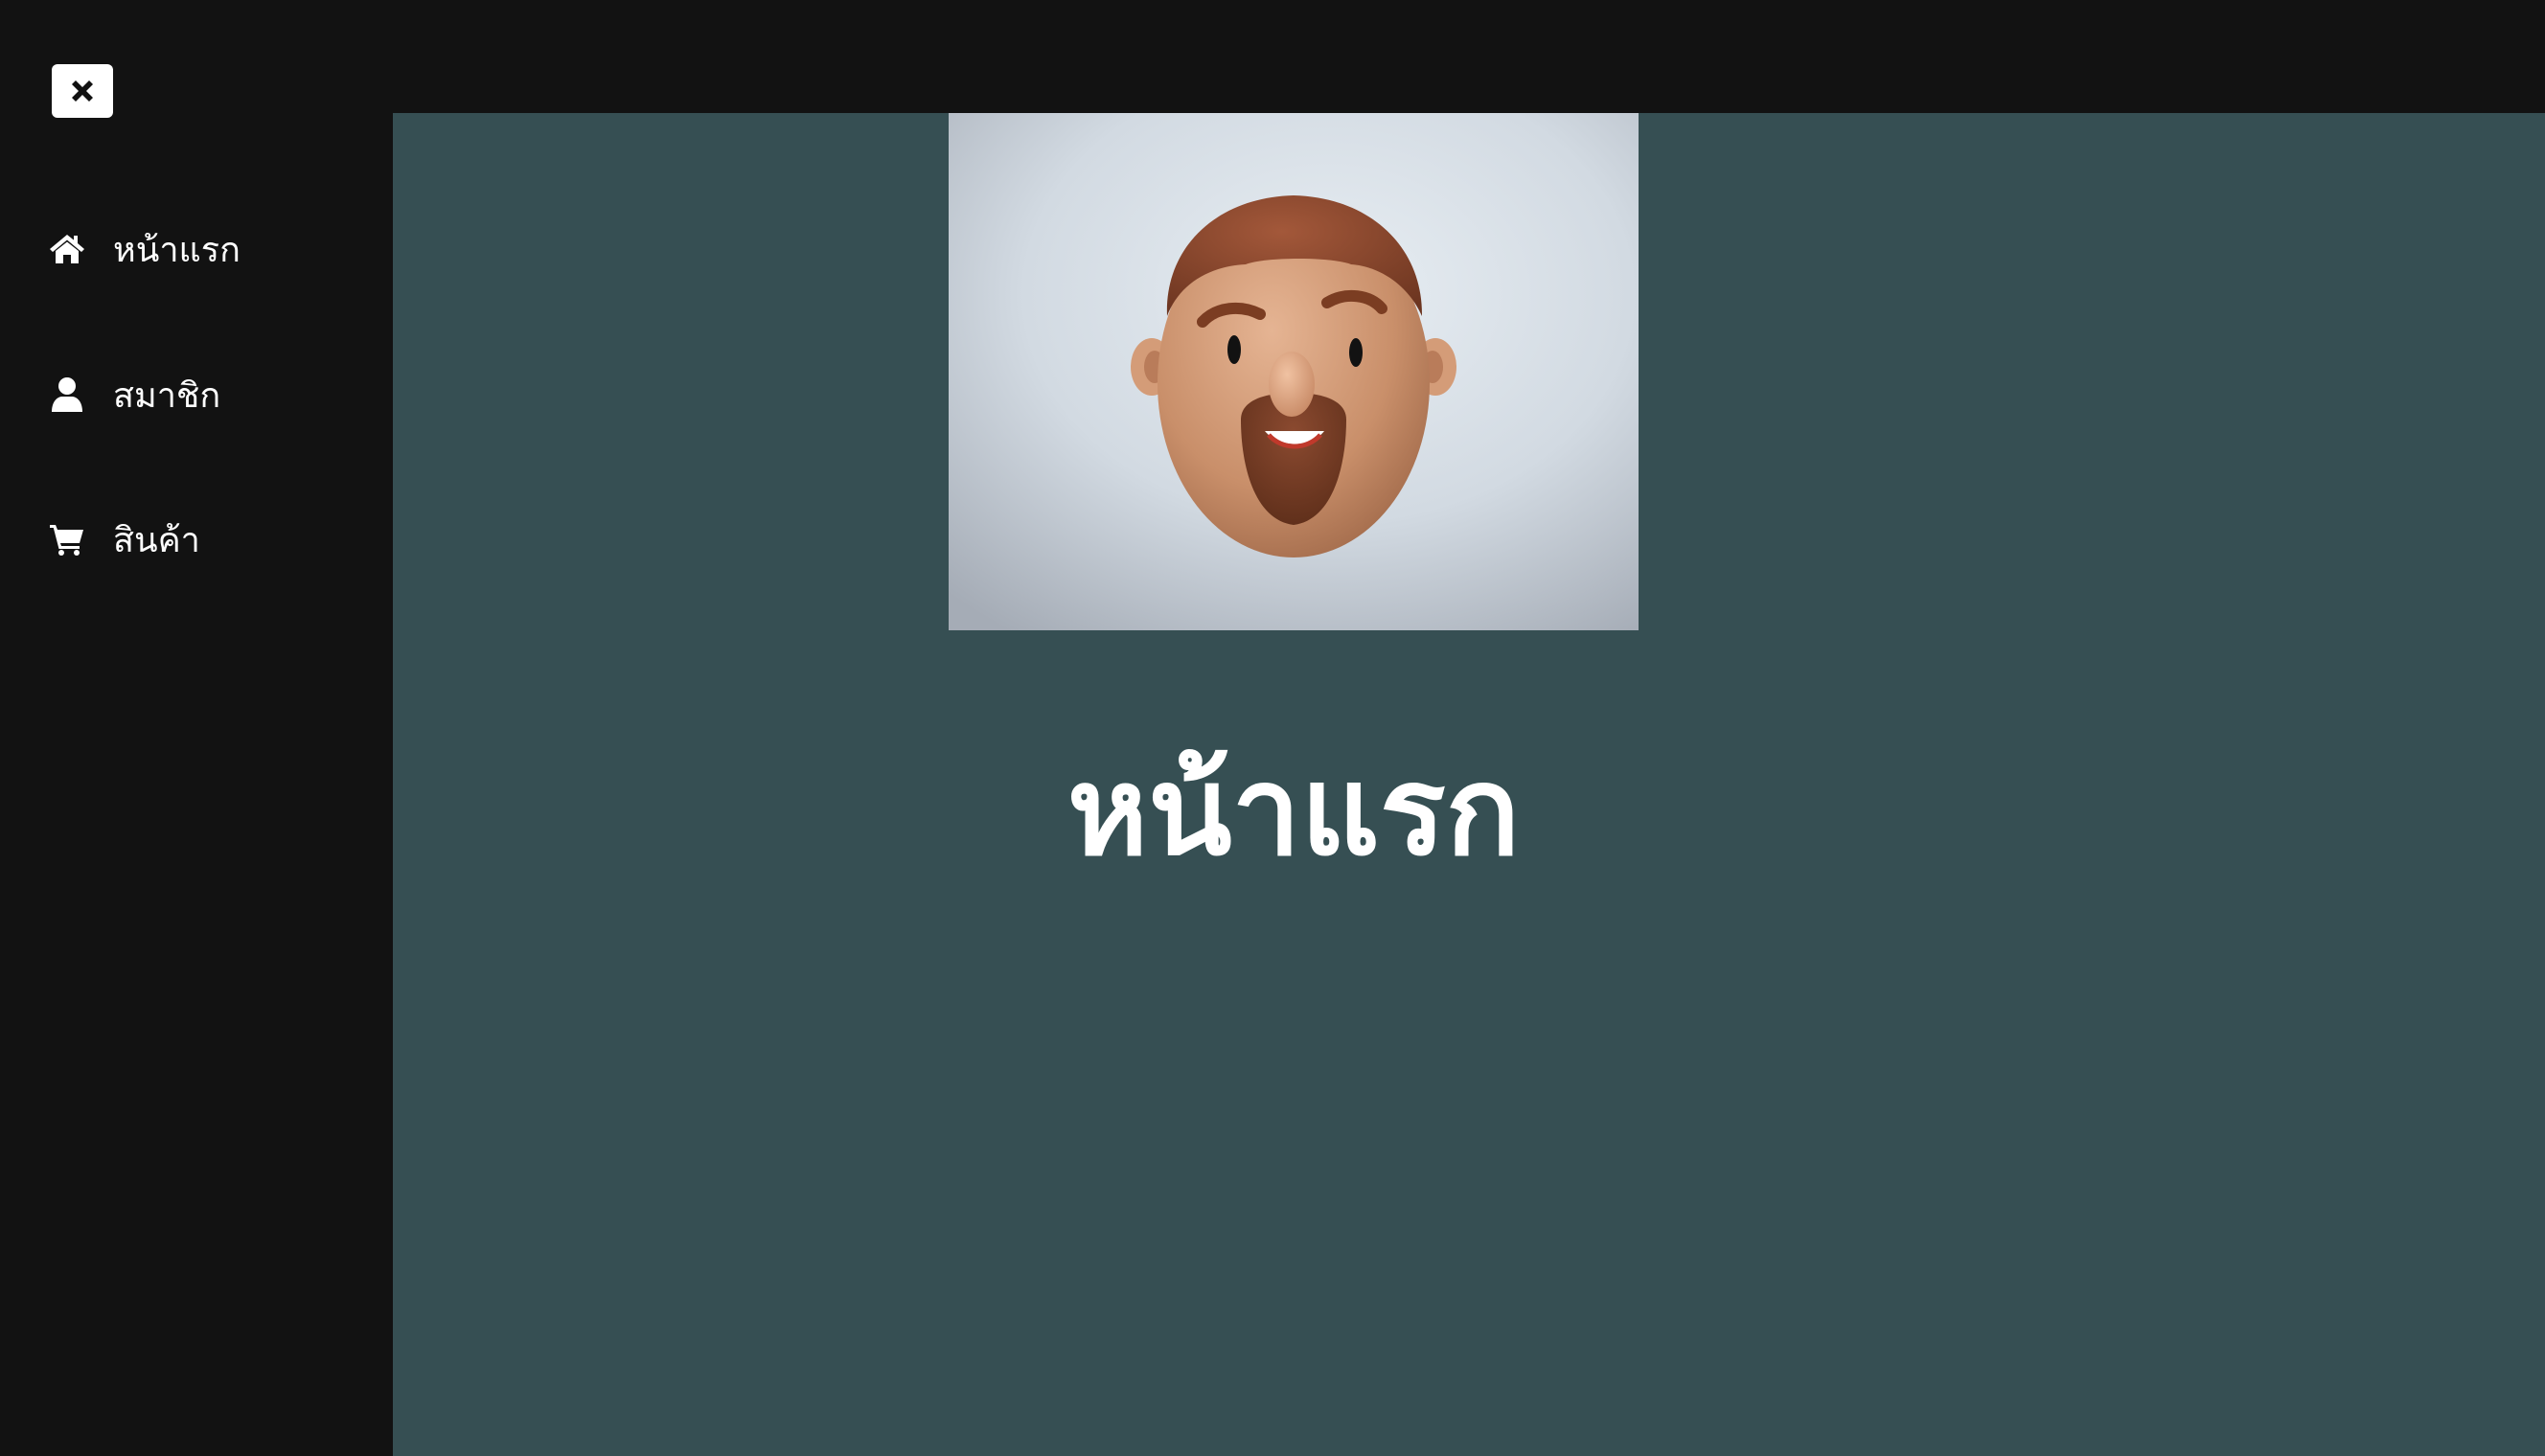 This screenshot has width=2545, height=1456. I want to click on avatar-image, so click(1294, 371).